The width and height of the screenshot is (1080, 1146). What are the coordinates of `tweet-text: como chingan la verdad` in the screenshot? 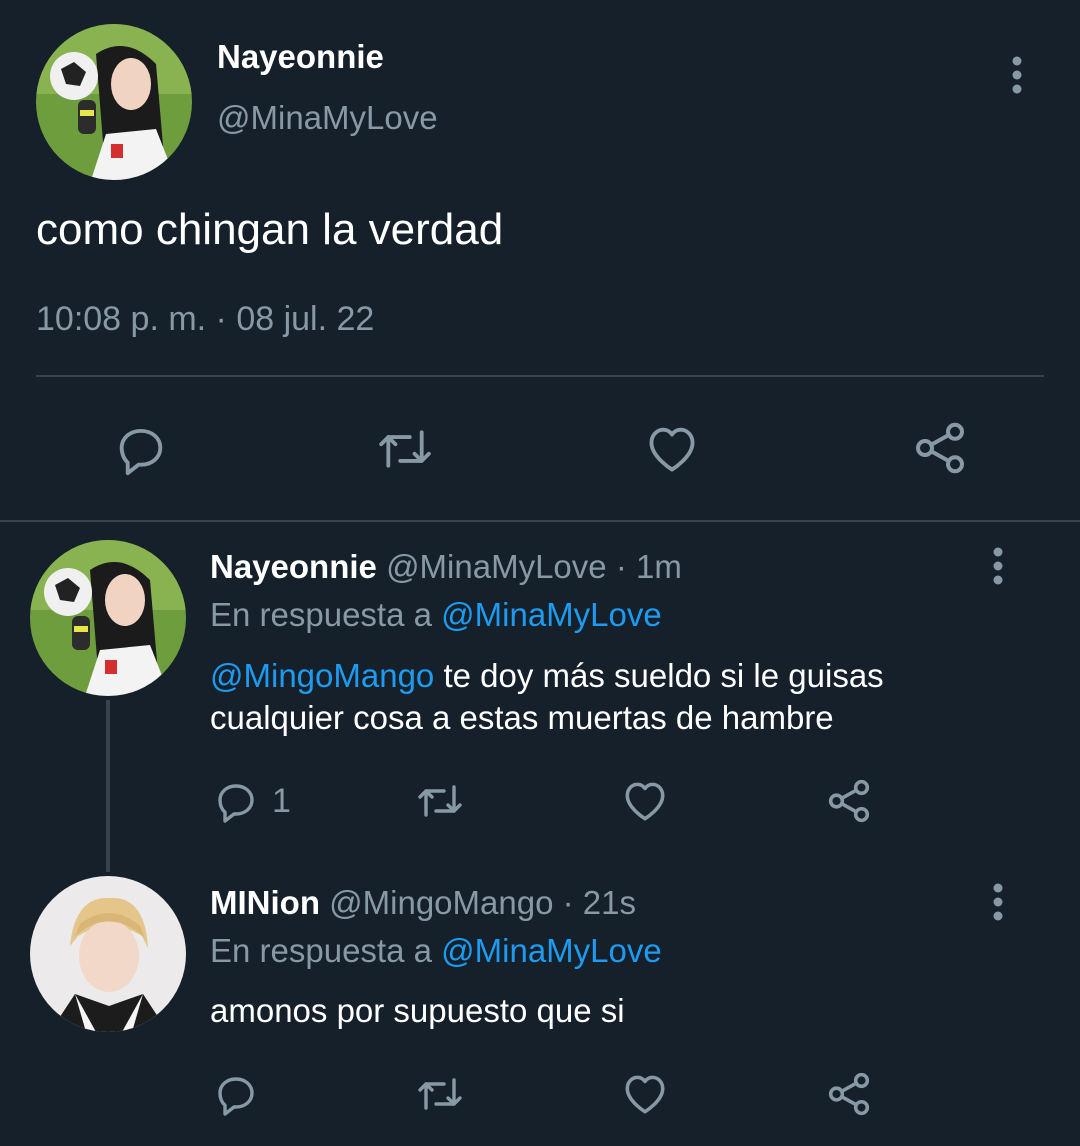 It's located at (270, 229).